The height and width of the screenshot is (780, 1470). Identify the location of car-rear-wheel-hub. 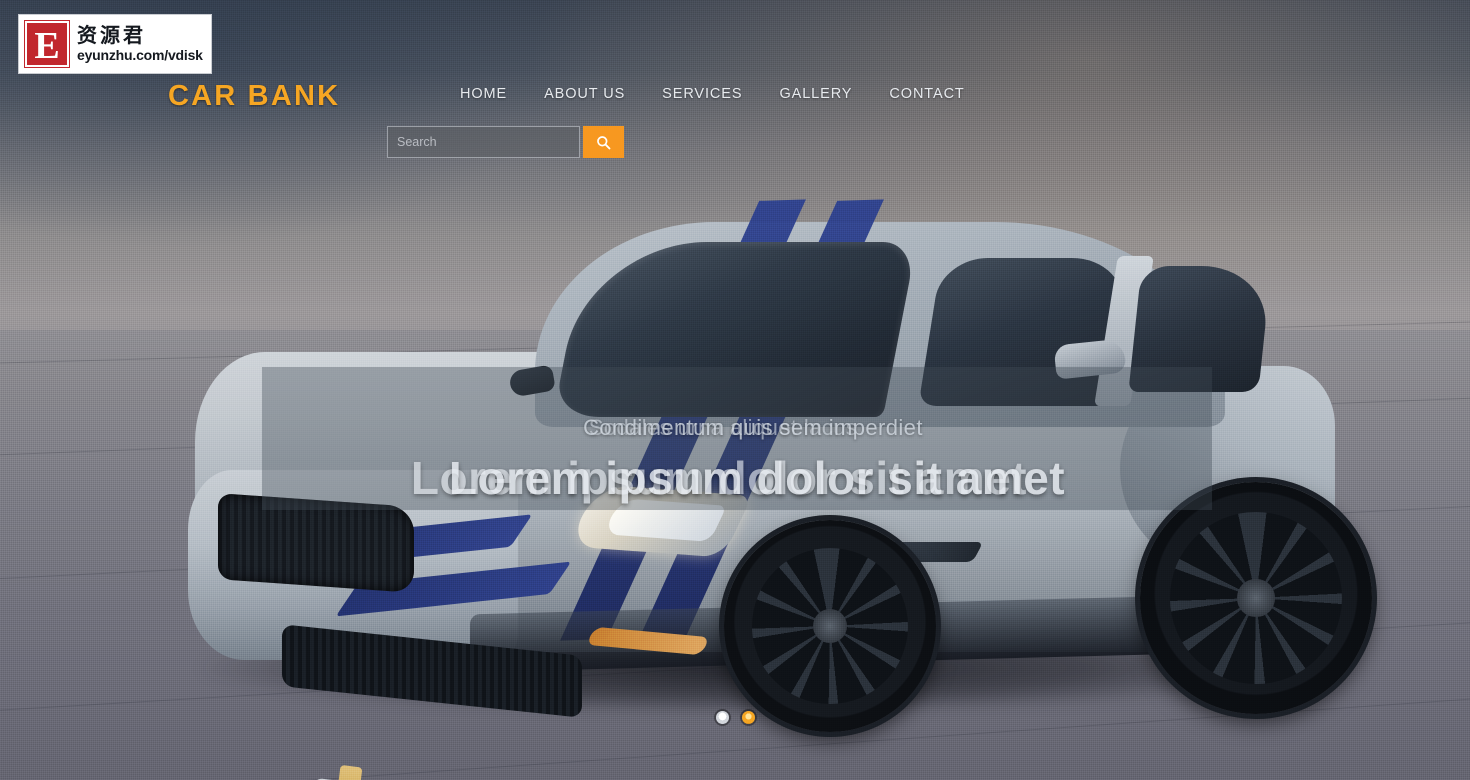
(1256, 598).